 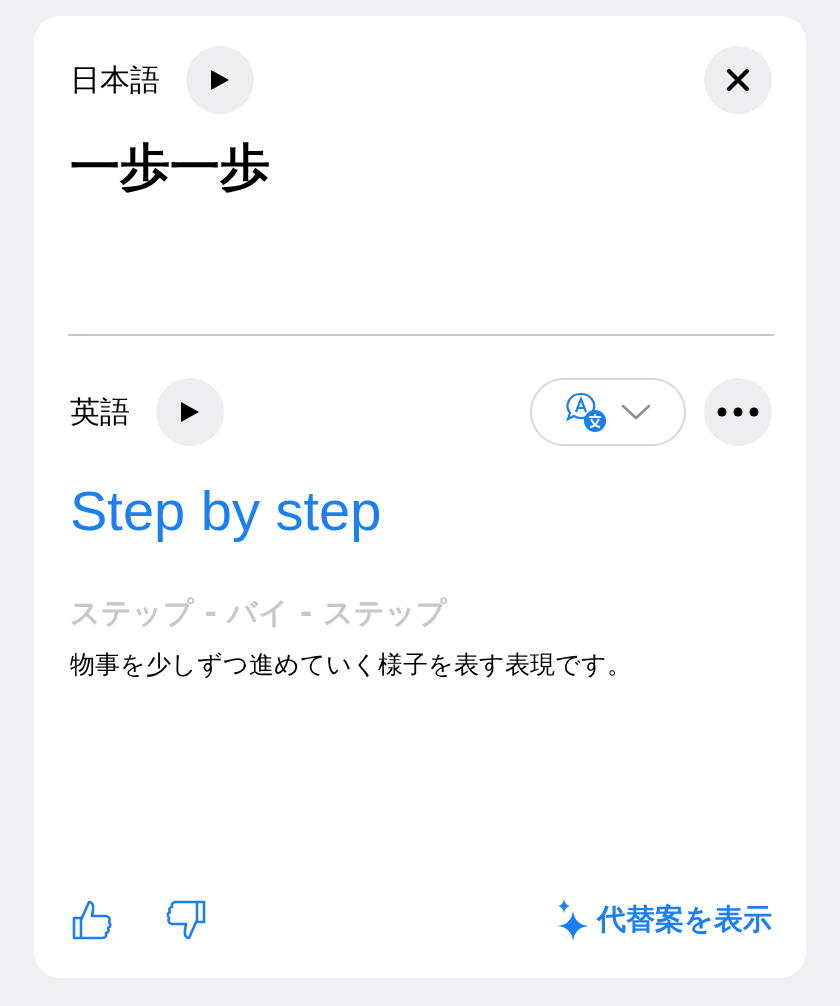 I want to click on language-label: 英語, so click(x=100, y=411).